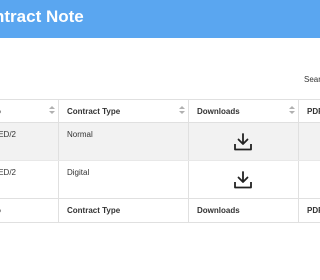  I want to click on column-header-label: Contract Type, so click(94, 111).